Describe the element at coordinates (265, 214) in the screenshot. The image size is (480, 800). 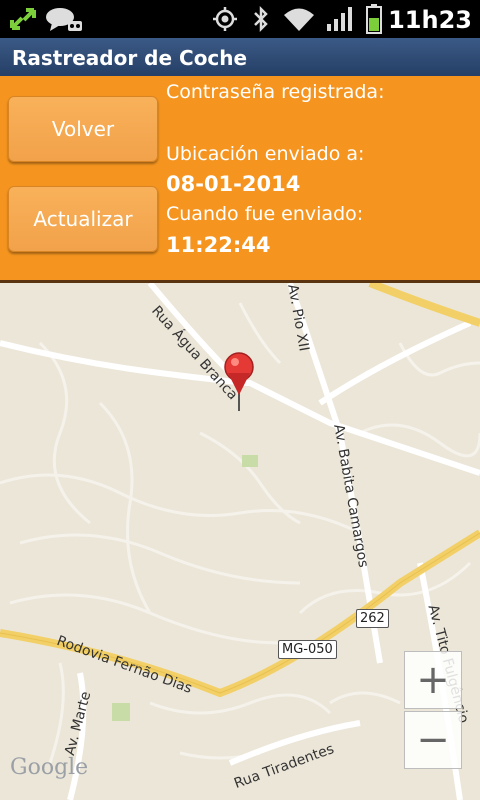
I see `when-label: Cuando fue enviado:` at that location.